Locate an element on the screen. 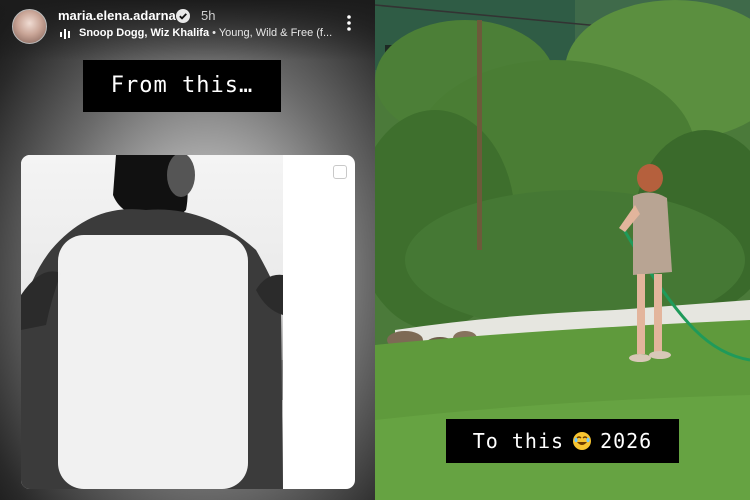 This screenshot has width=750, height=500. profile-avatar is located at coordinates (29, 26).